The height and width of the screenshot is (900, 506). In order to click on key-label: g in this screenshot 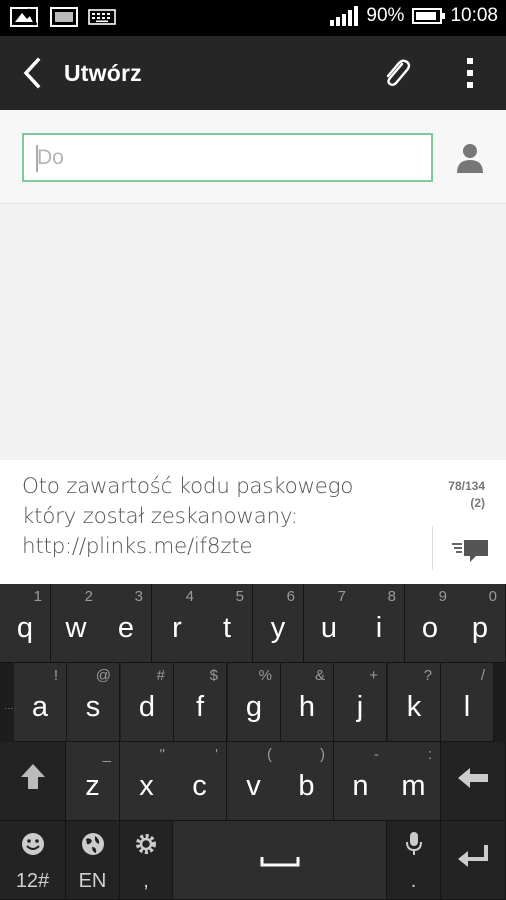, I will do `click(254, 706)`.